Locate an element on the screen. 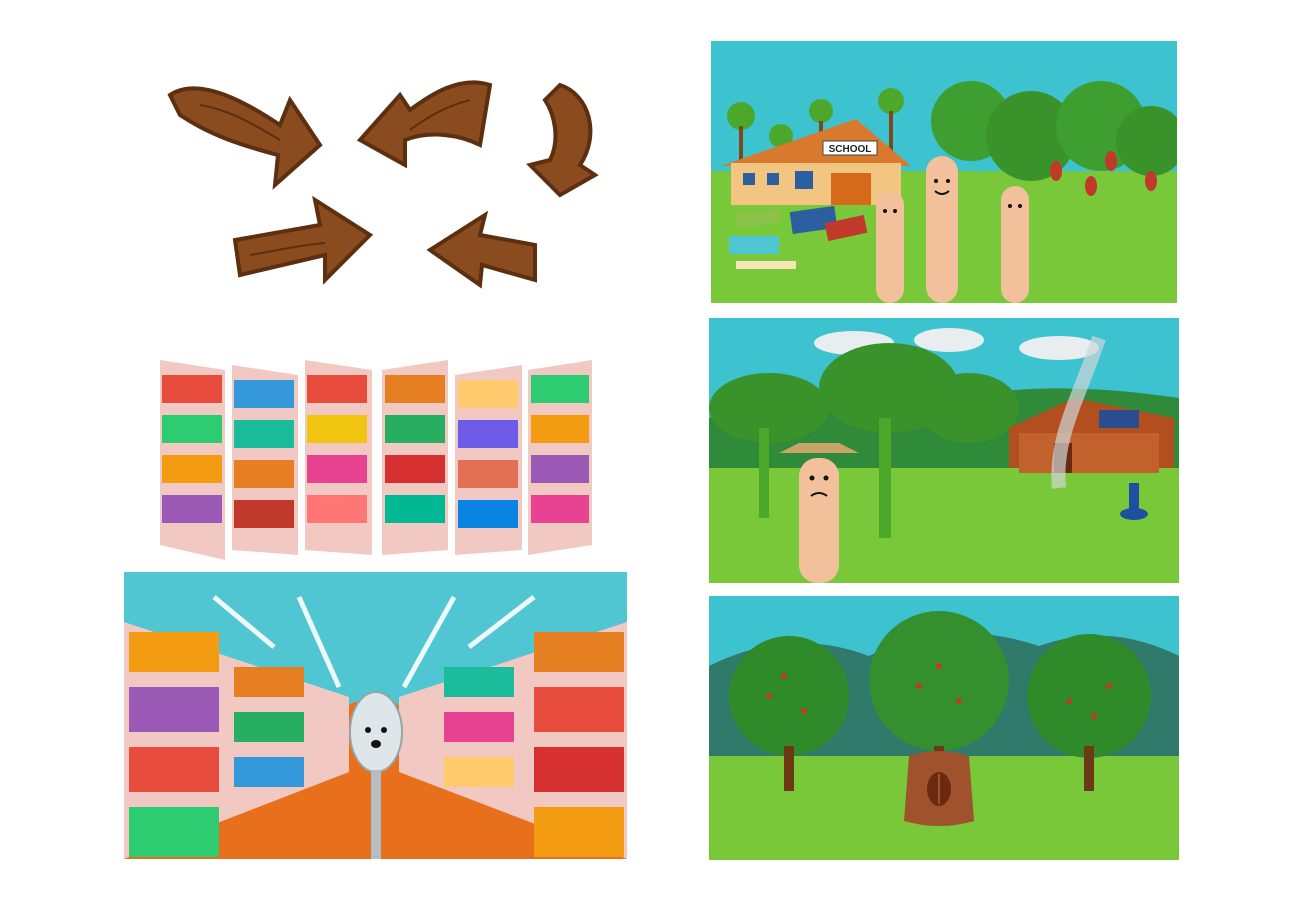 The height and width of the screenshot is (900, 1300). school-scene-illustration: SCHOOL is located at coordinates (944, 172).